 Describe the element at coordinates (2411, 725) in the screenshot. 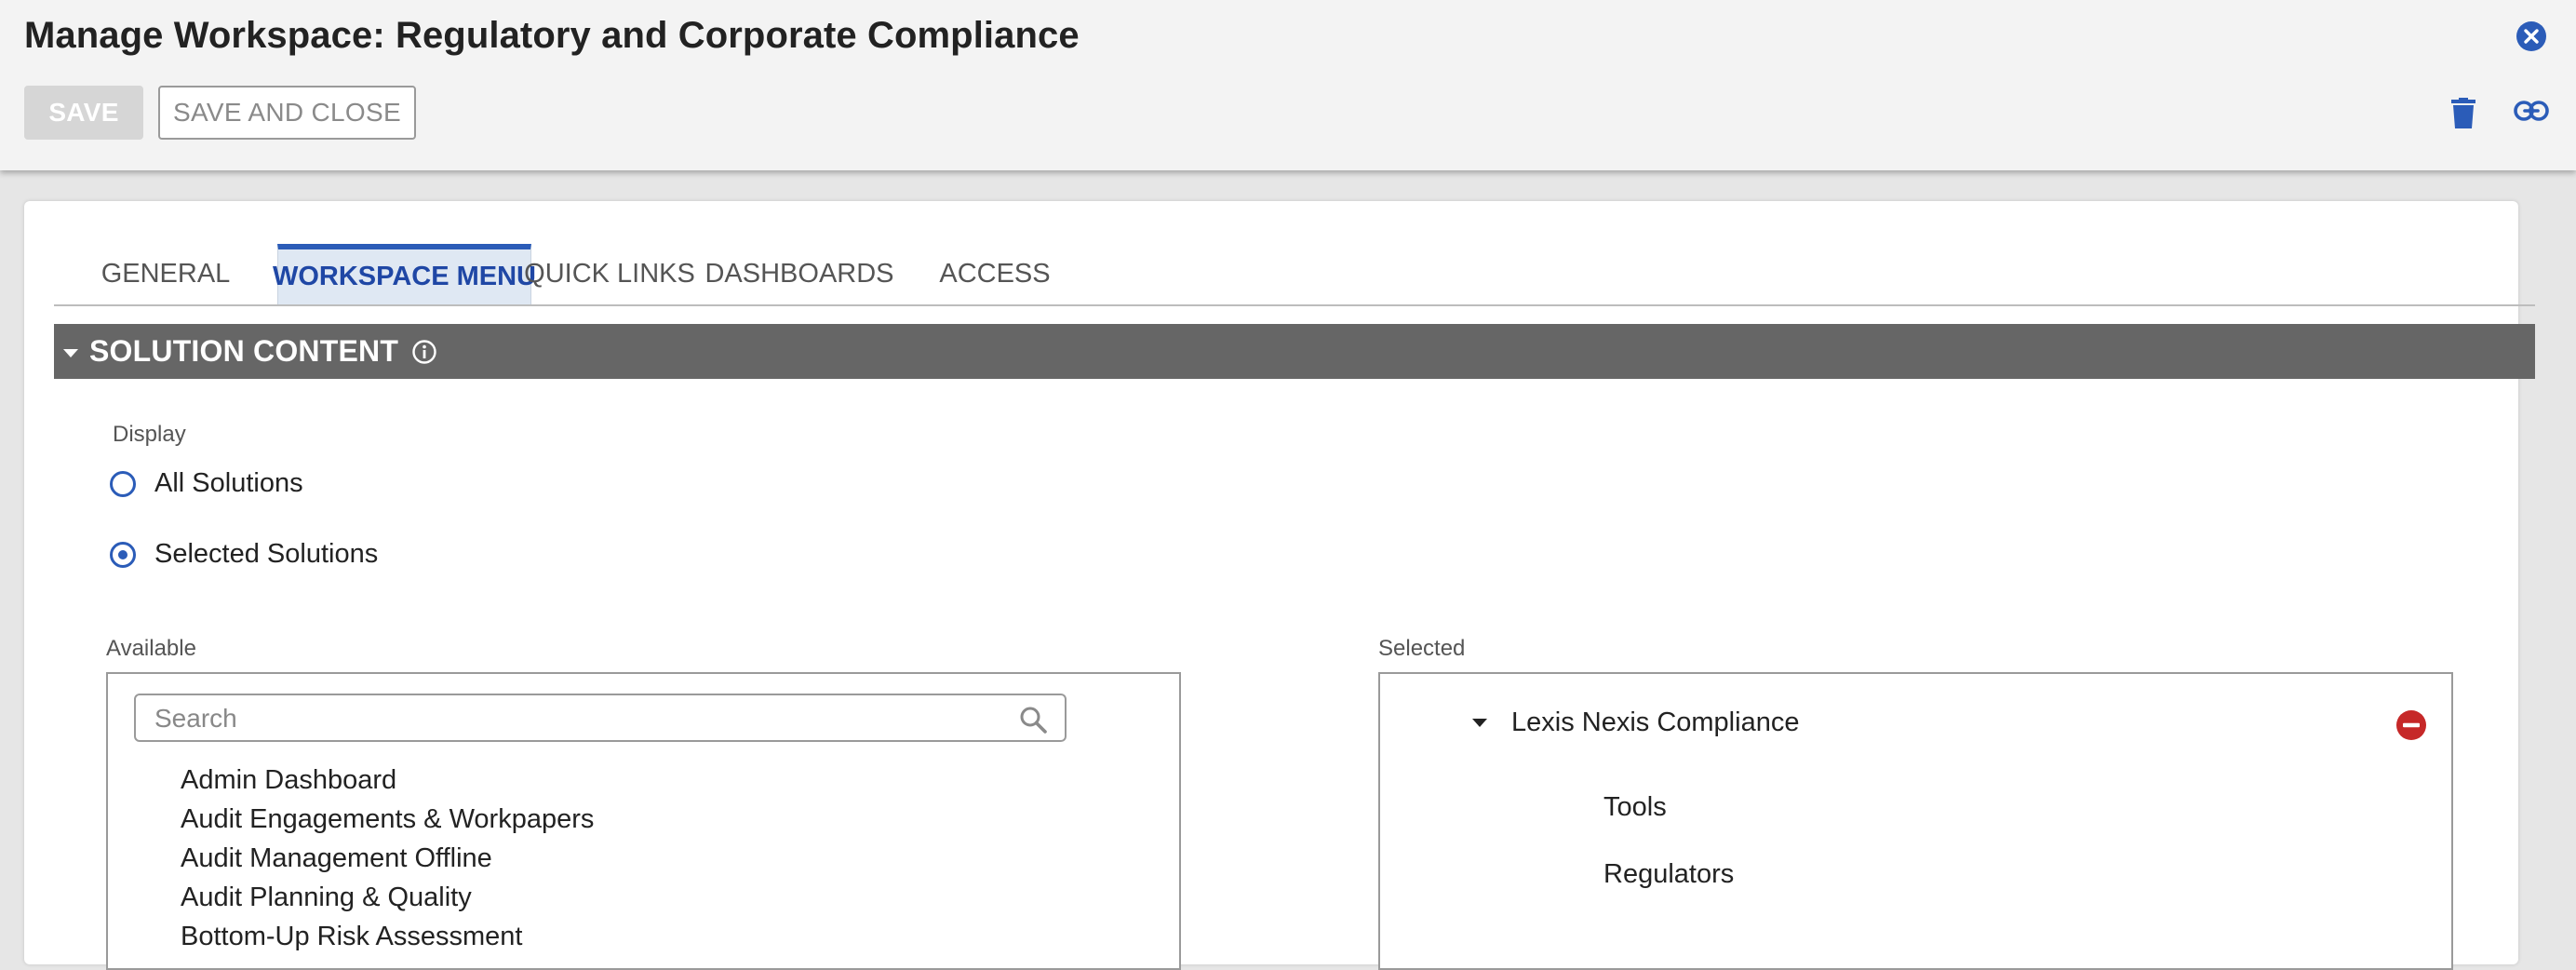

I see `remove-circle-icon` at that location.